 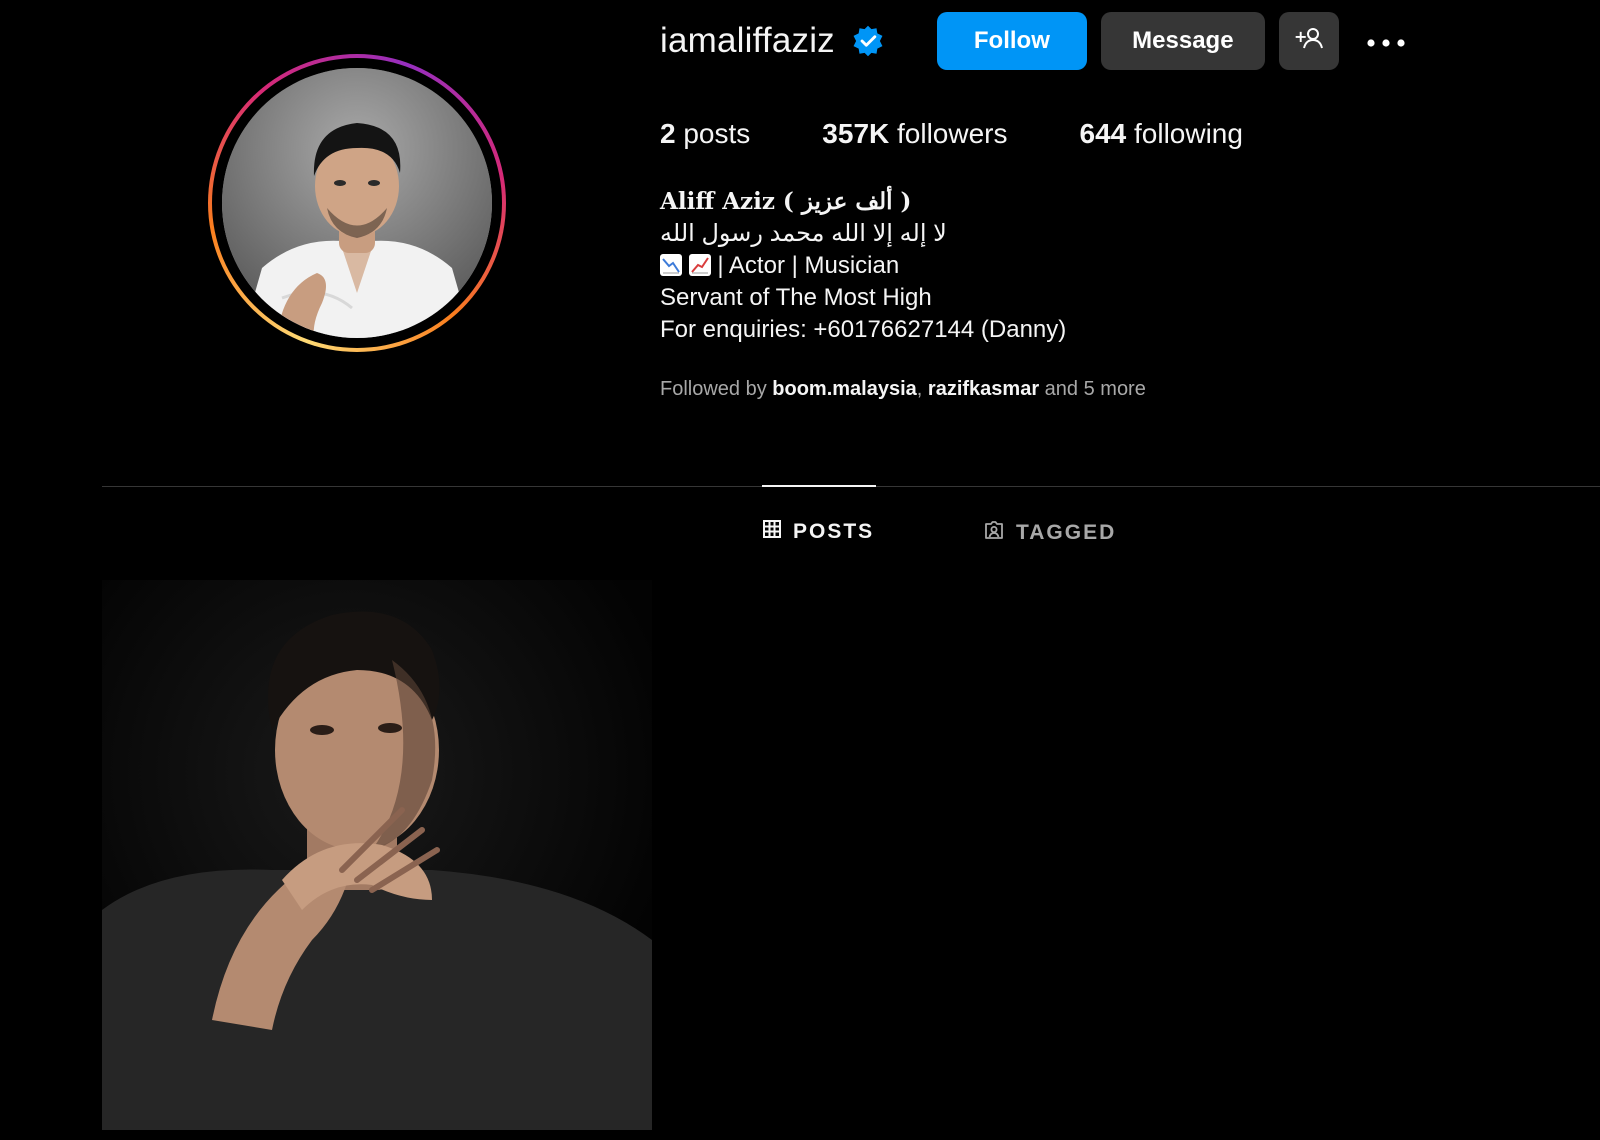 I want to click on active-tab-indicator, so click(x=819, y=486).